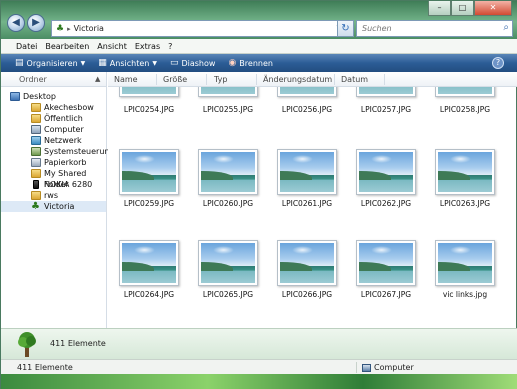 The image size is (517, 389). I want to click on file-tile: LPIC0262.JPG, so click(386, 179).